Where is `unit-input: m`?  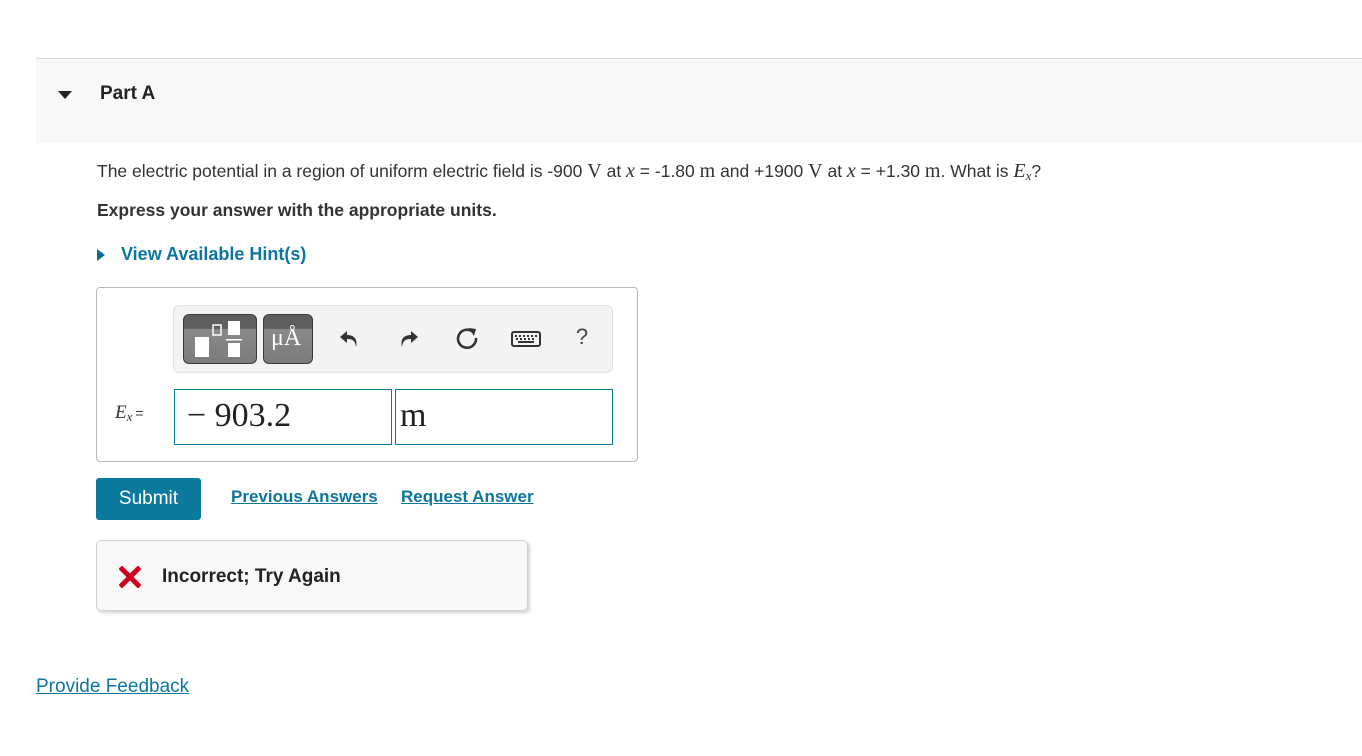
unit-input: m is located at coordinates (504, 417).